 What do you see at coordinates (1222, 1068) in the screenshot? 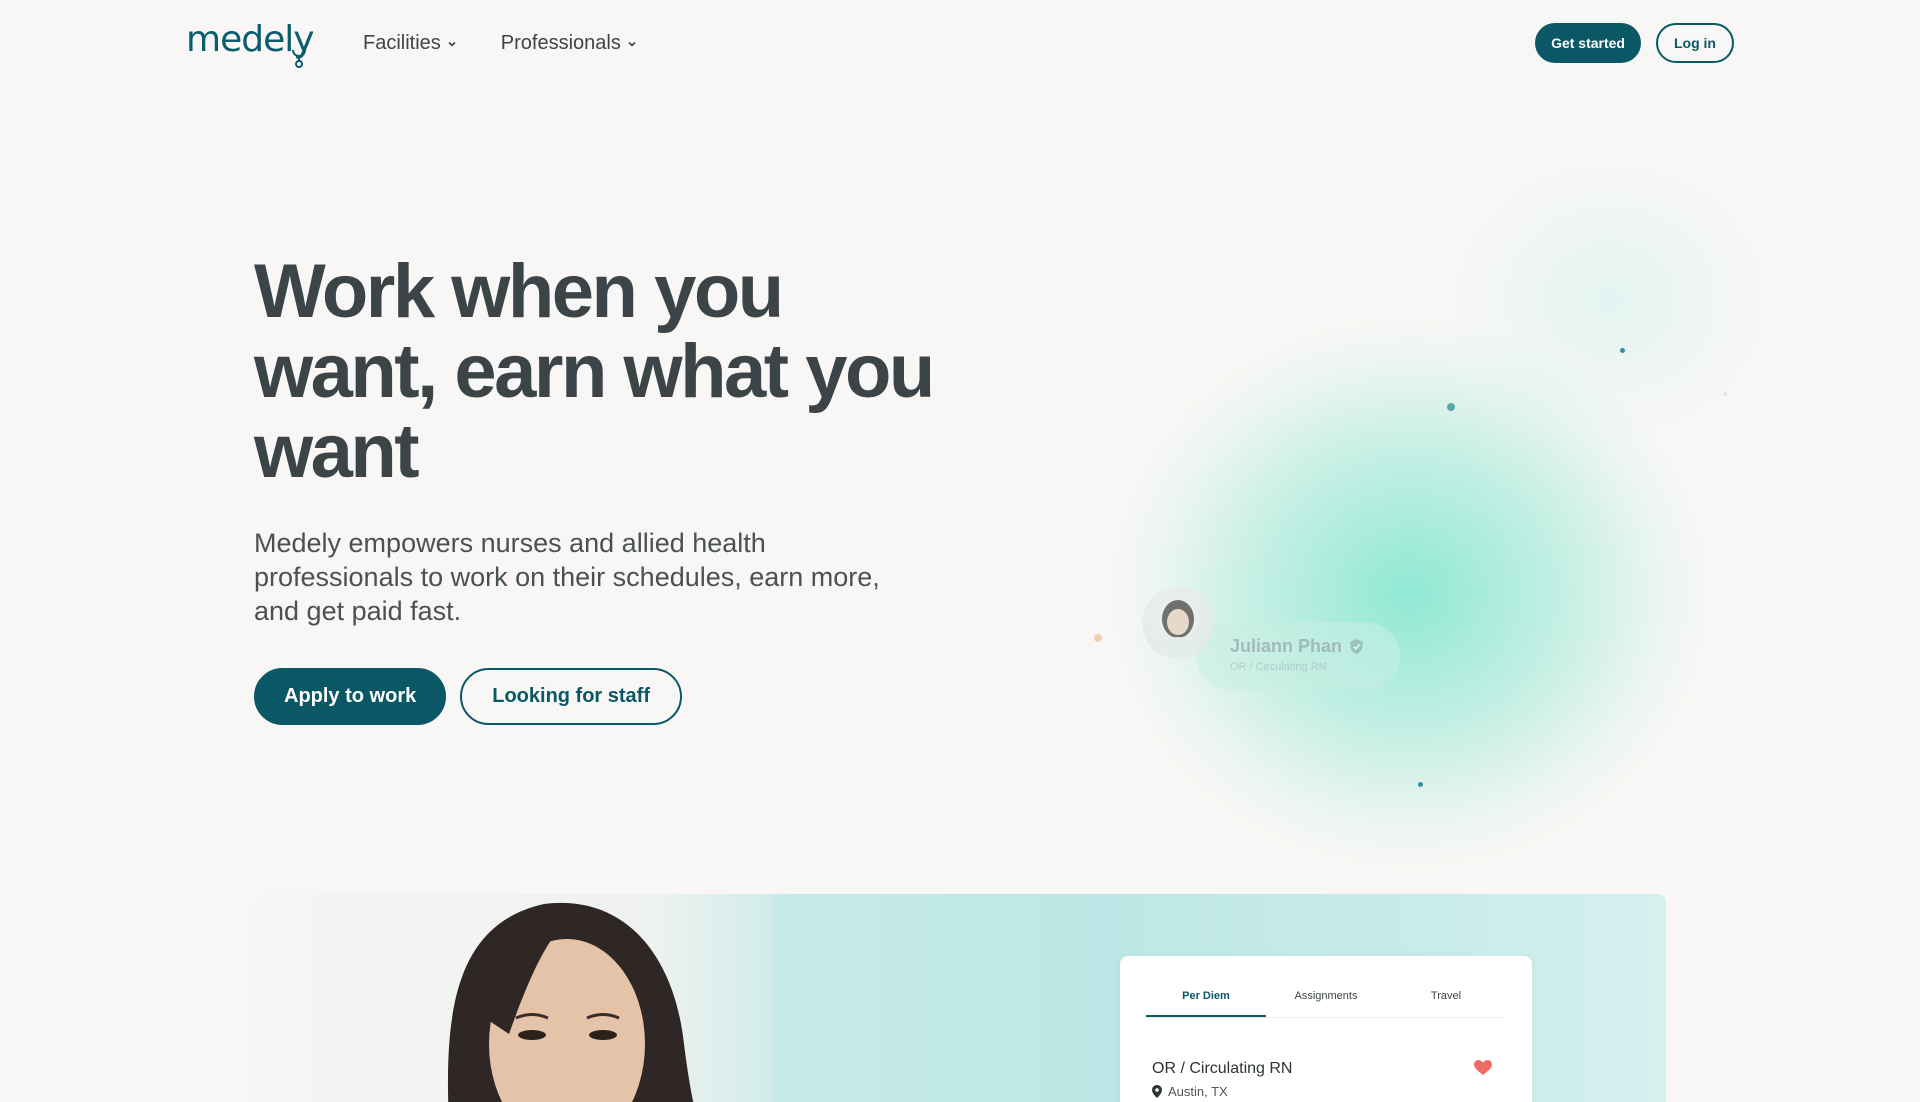
I see `job-title: OR / Circulating RN` at bounding box center [1222, 1068].